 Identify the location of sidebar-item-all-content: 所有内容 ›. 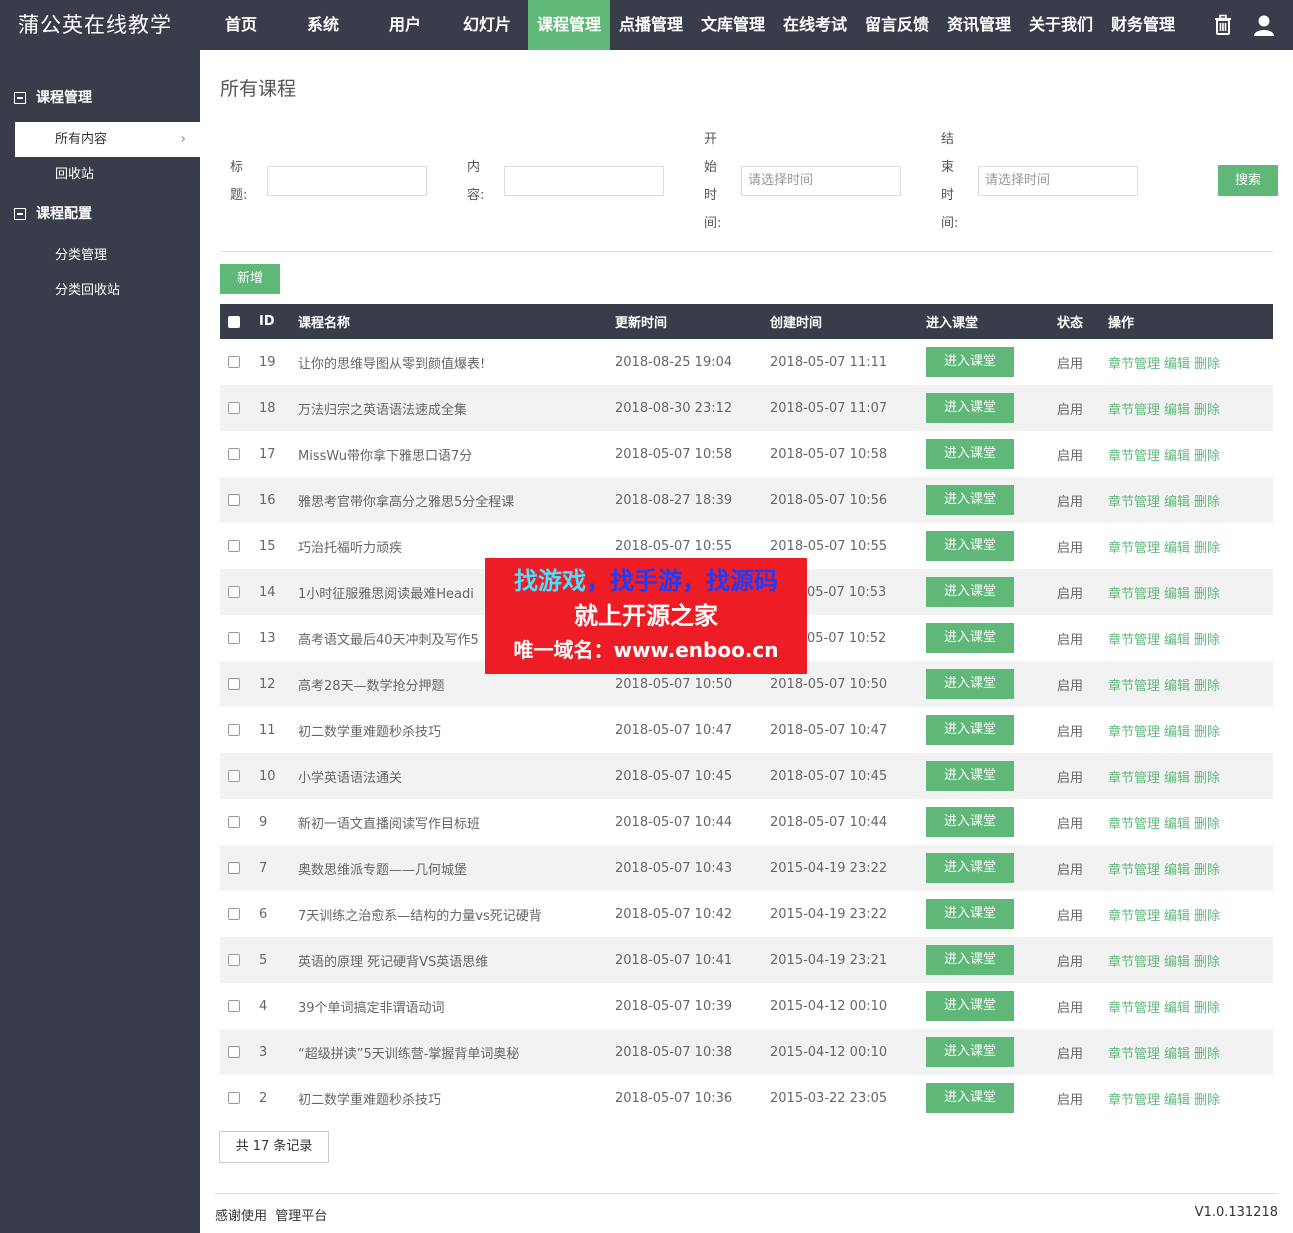
(107, 139).